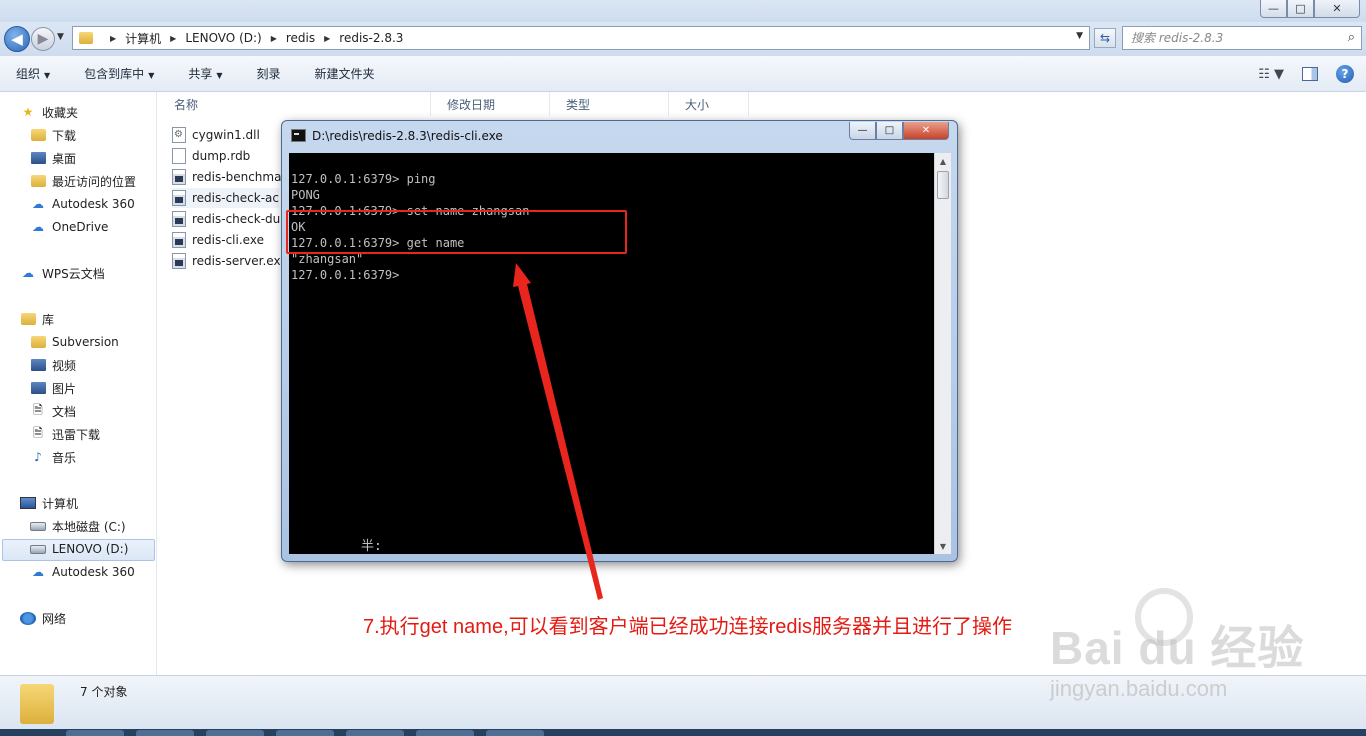 The image size is (1366, 736). I want to click on file-name: redis-benchma, so click(237, 177).